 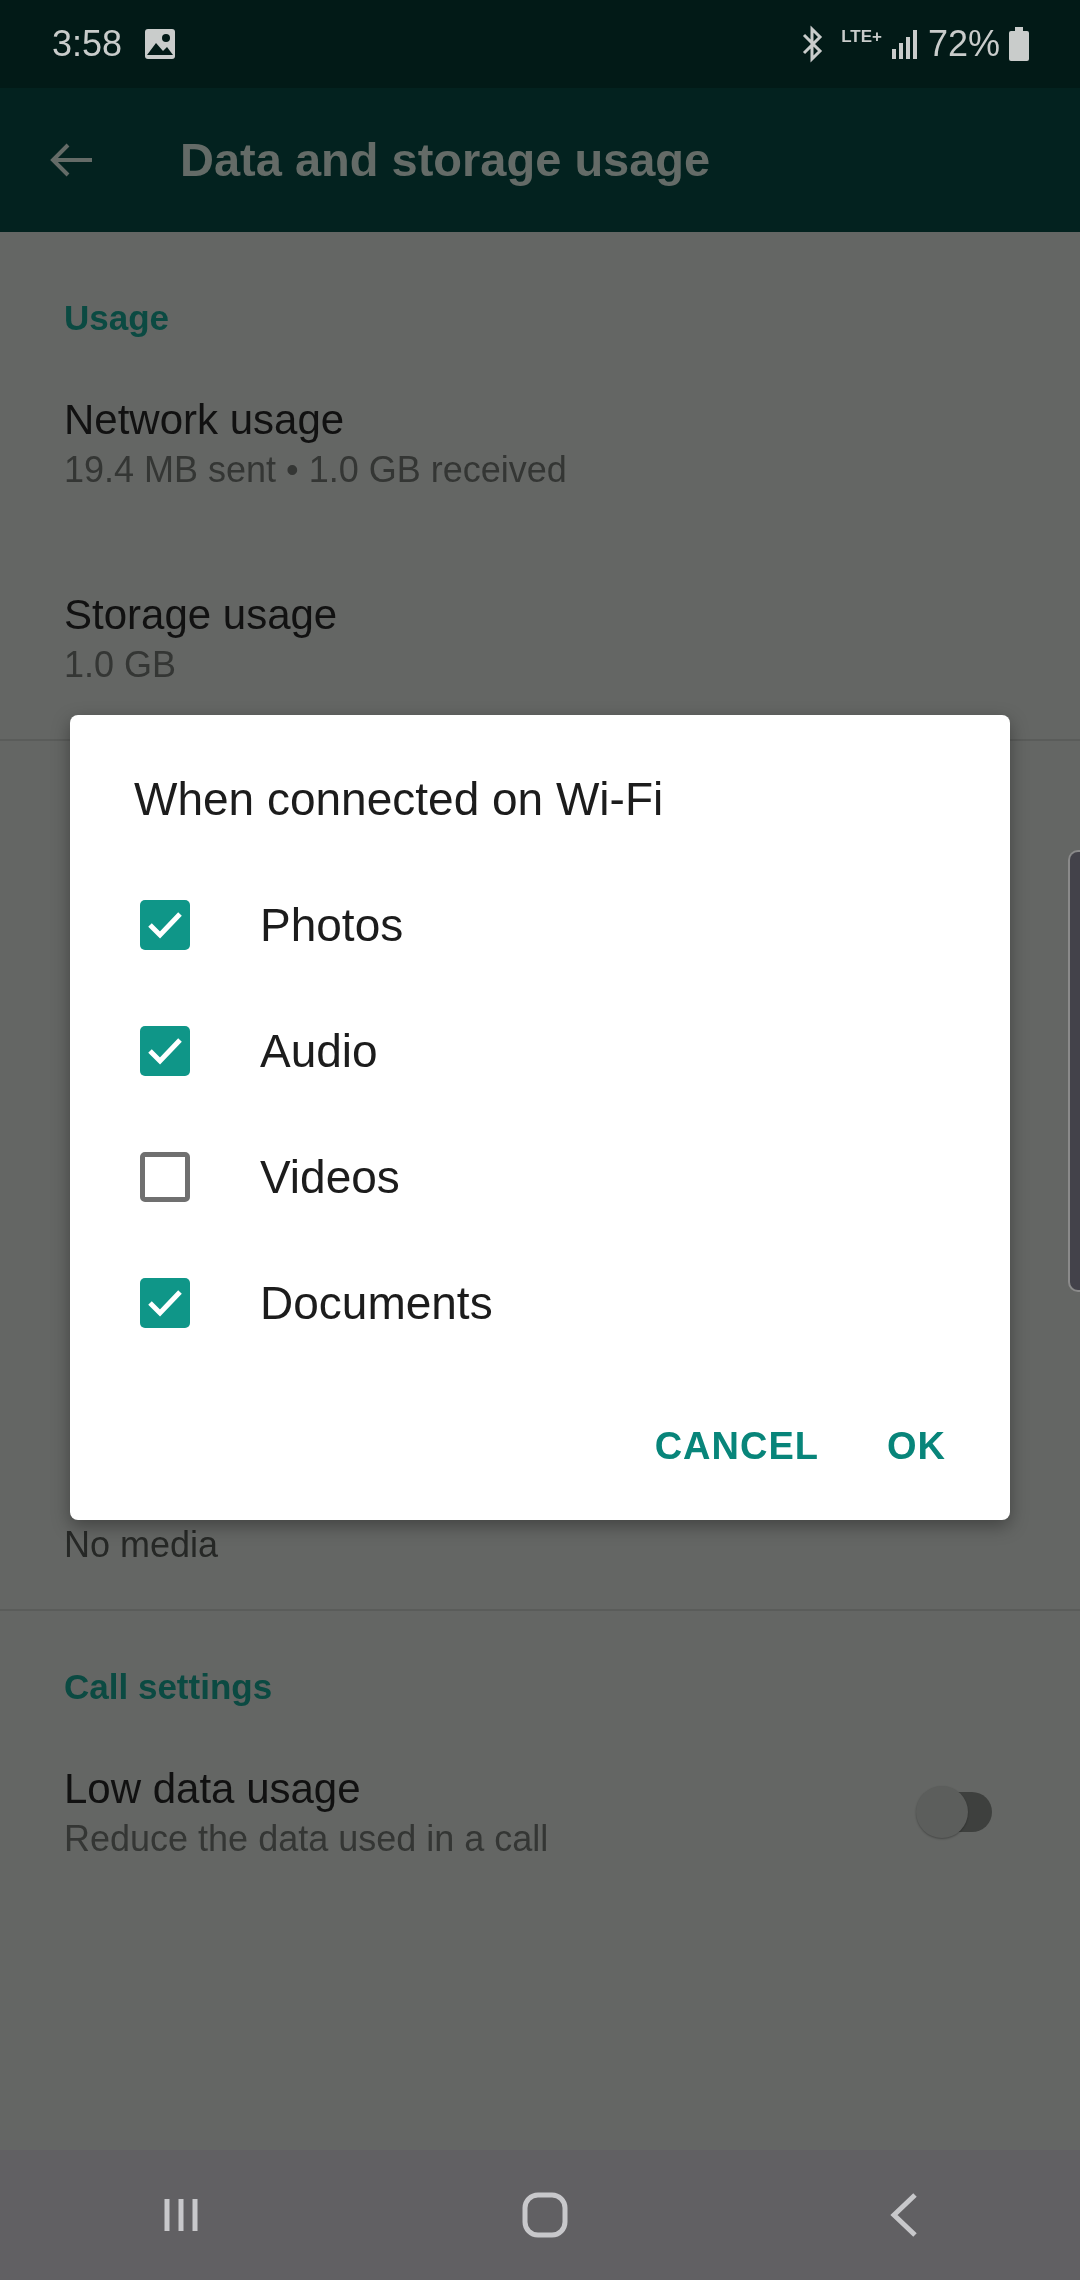 What do you see at coordinates (319, 1051) in the screenshot?
I see `option-label: Audio` at bounding box center [319, 1051].